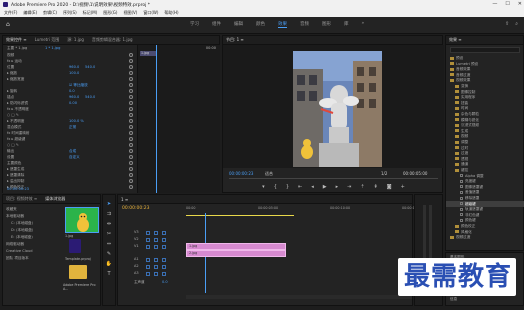 Image resolution: width=524 pixels, height=310 pixels. Describe the element at coordinates (47, 40) in the screenshot. I see `ec-tab: Lumetri 范围` at that location.